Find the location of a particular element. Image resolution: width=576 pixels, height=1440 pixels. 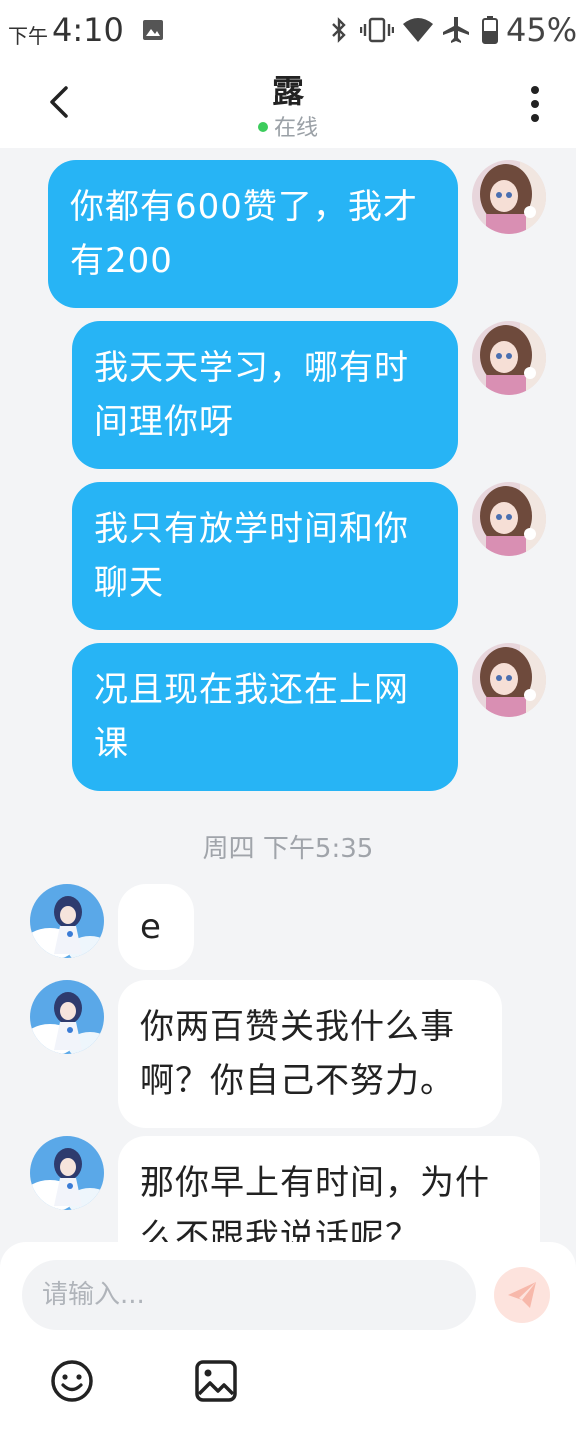

message-timestamp: 周四 下午5:35 is located at coordinates (288, 849).